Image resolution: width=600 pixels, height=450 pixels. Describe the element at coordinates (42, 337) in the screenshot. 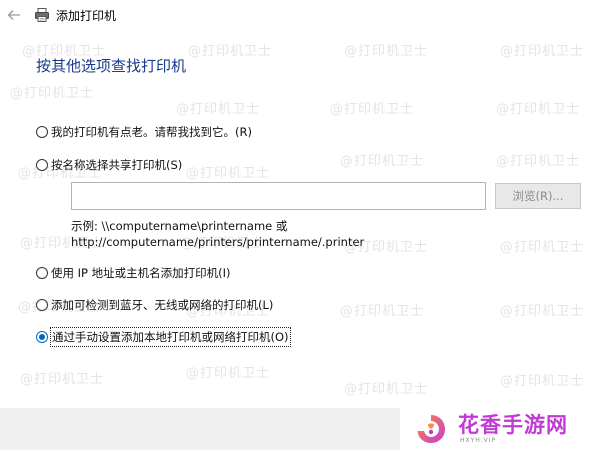

I see `radio-manual-local-or-network` at that location.